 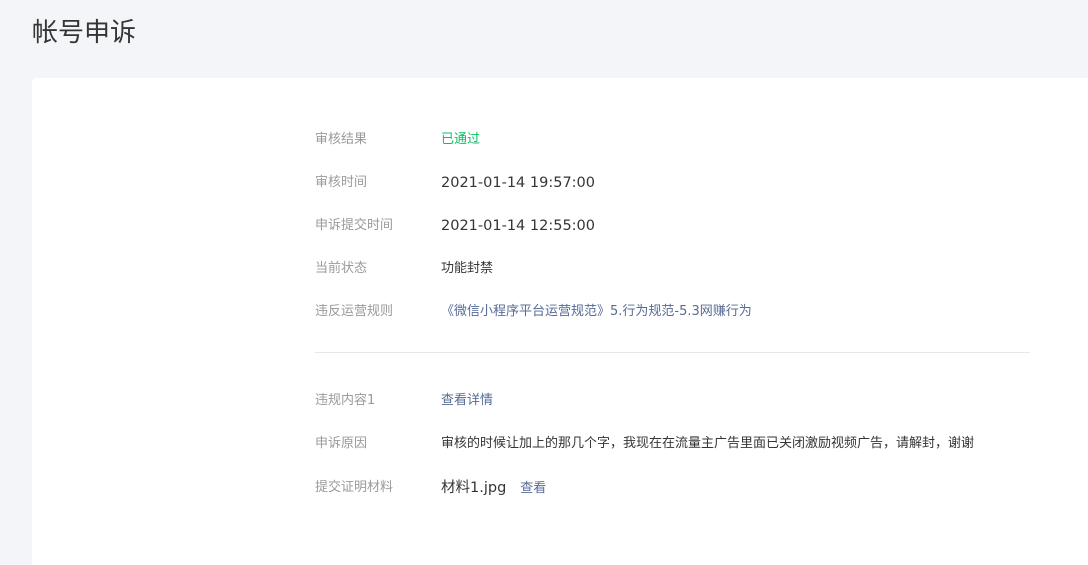 I want to click on submit-time-value: 2021-01-14 12:55:00, so click(x=518, y=226).